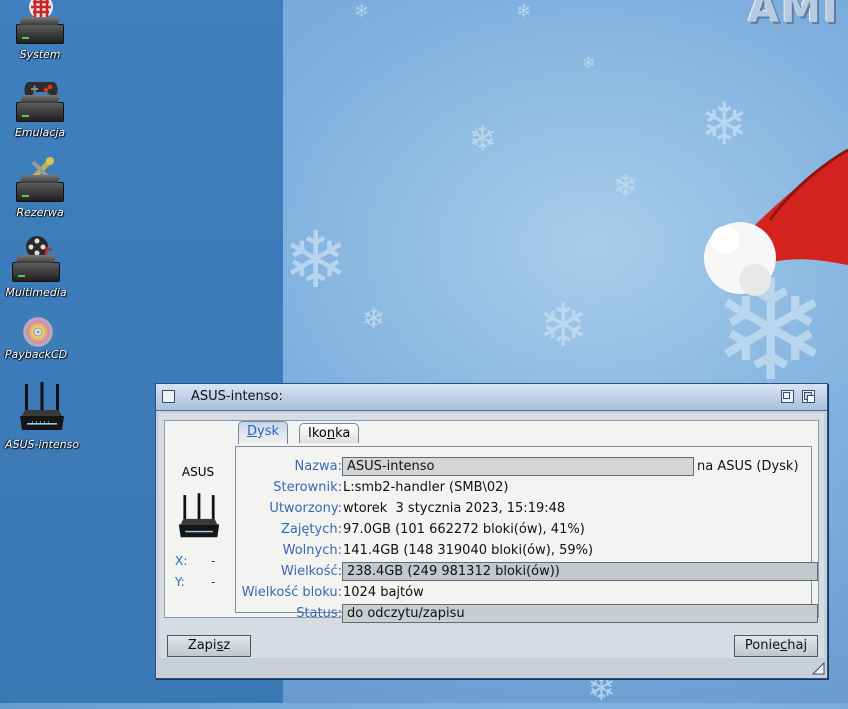 This screenshot has height=709, width=848. Describe the element at coordinates (311, 529) in the screenshot. I see `used-label: Zajętych:` at that location.